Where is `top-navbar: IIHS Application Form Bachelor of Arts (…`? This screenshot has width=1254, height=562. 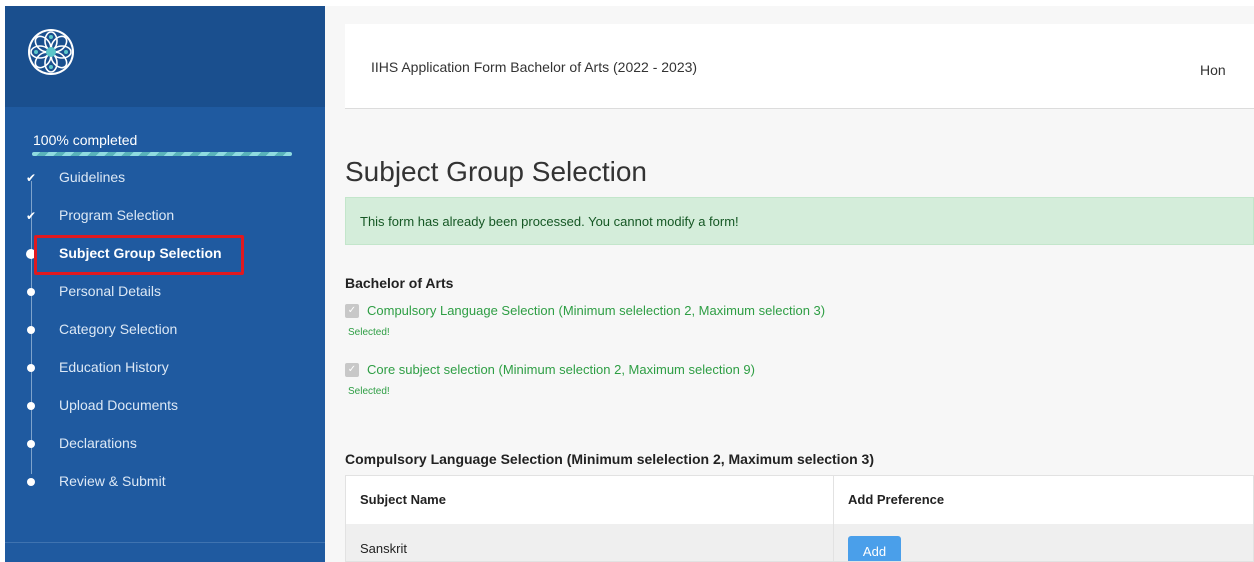
top-navbar: IIHS Application Form Bachelor of Arts (… is located at coordinates (799, 66).